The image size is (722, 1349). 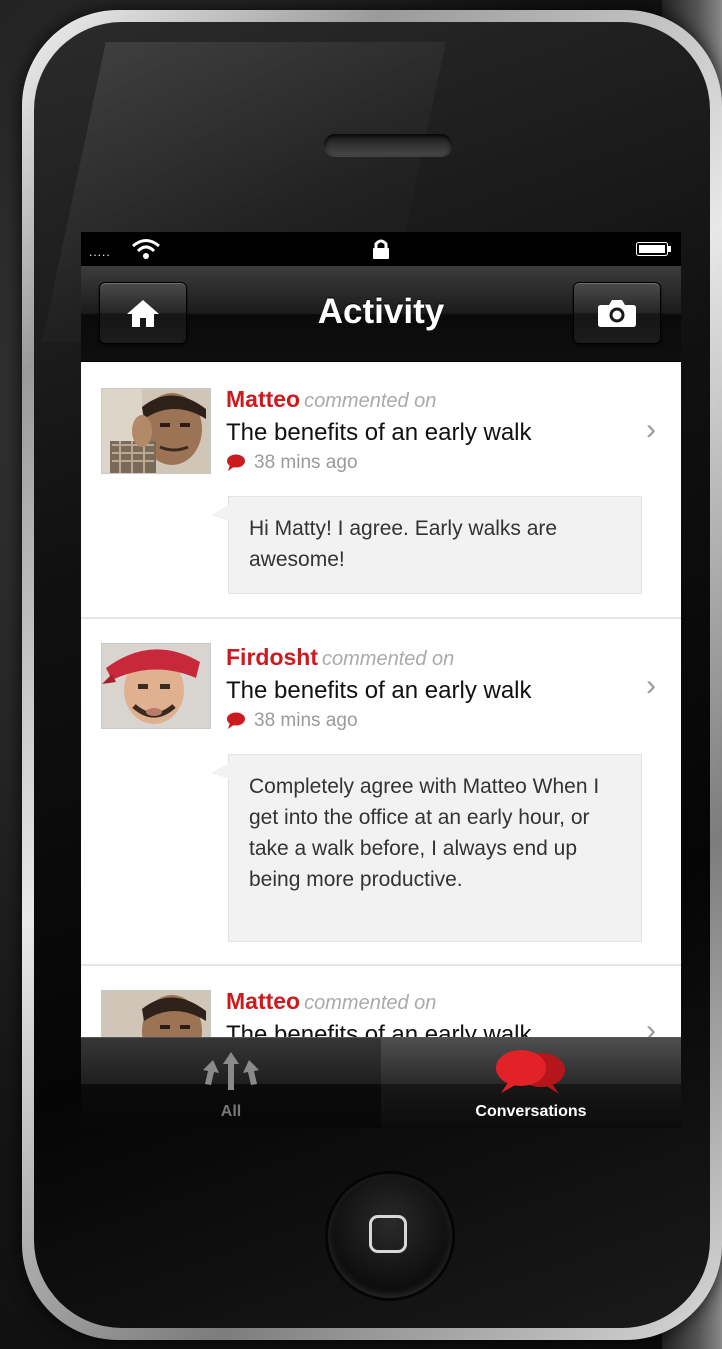 I want to click on comment-author: Firdosht commented on, so click(x=340, y=657).